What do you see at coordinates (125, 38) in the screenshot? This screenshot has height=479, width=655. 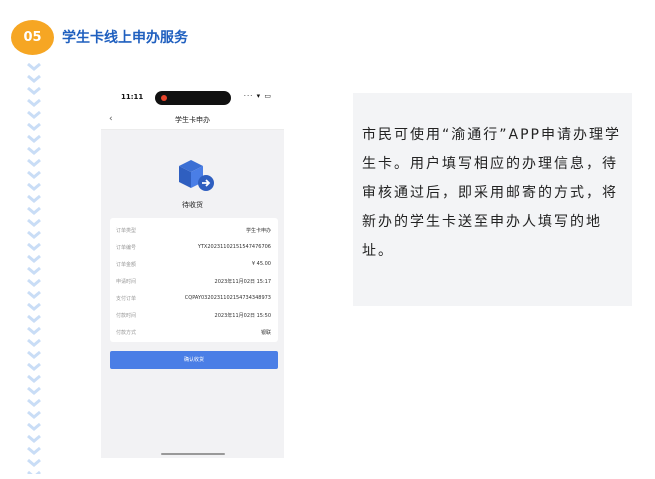 I see `section-title: 学生卡线上申办服务` at bounding box center [125, 38].